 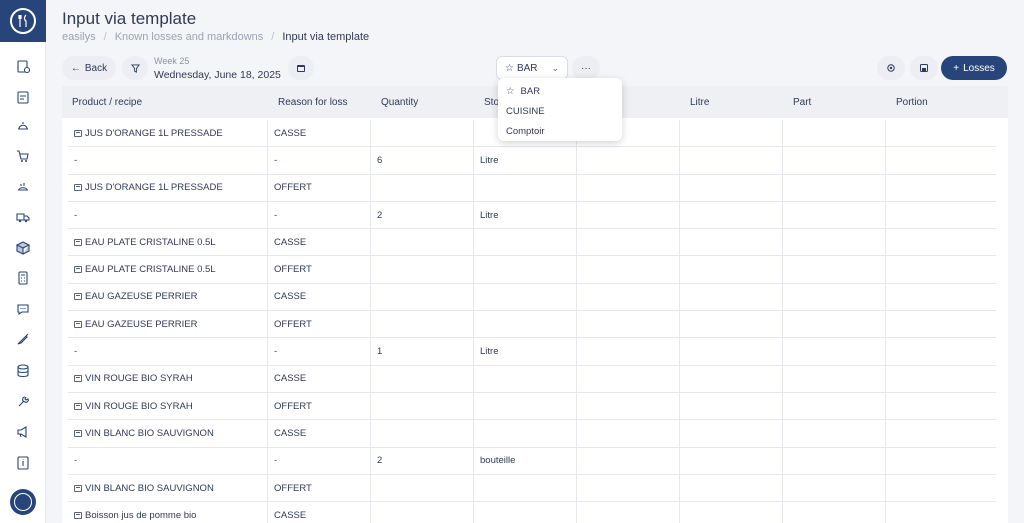 I want to click on cell-product: JUS D'ORANGE 1L PRESSADE, so click(x=168, y=133).